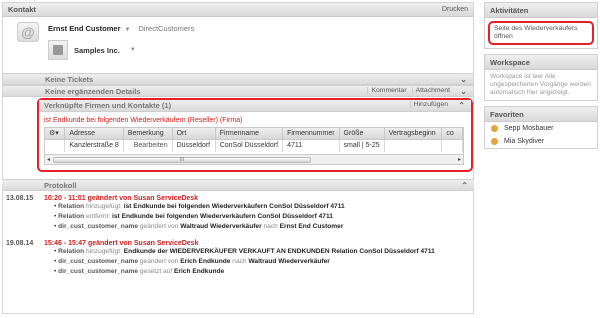 The image size is (600, 318). What do you see at coordinates (311, 134) in the screenshot?
I see `grid-column-header: Firmennummer` at bounding box center [311, 134].